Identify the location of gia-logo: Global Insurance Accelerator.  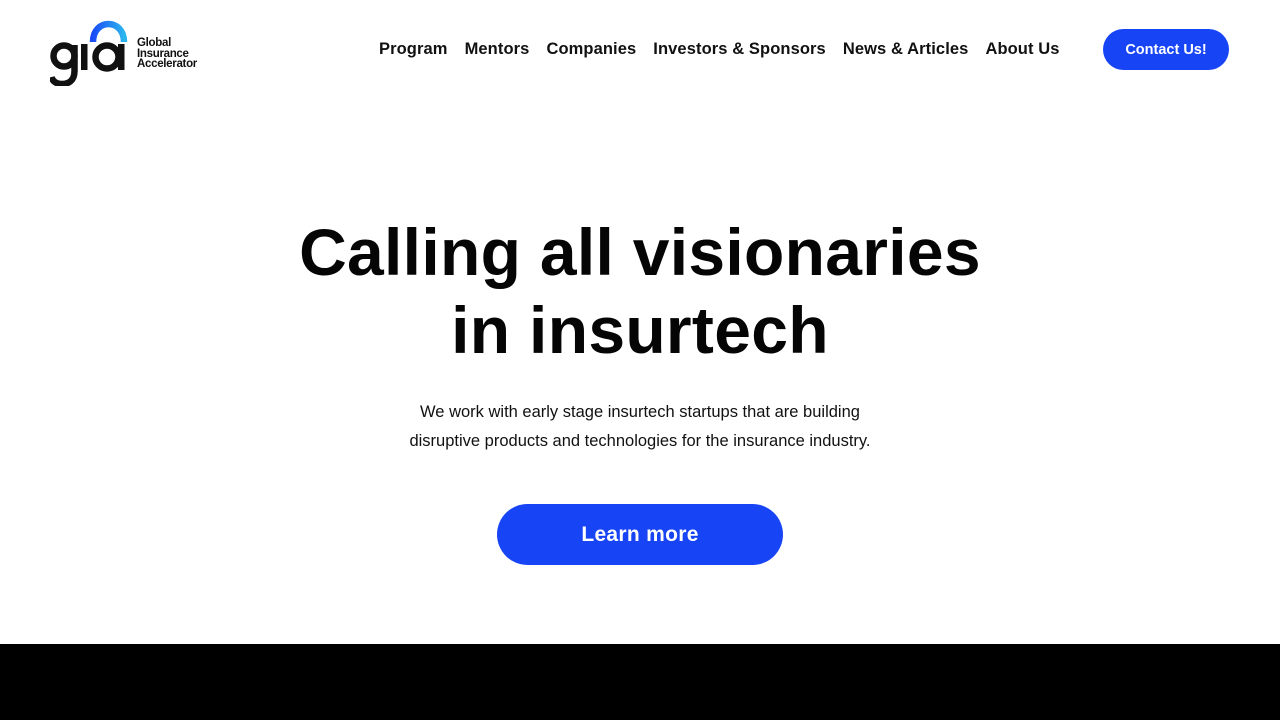
(131, 49).